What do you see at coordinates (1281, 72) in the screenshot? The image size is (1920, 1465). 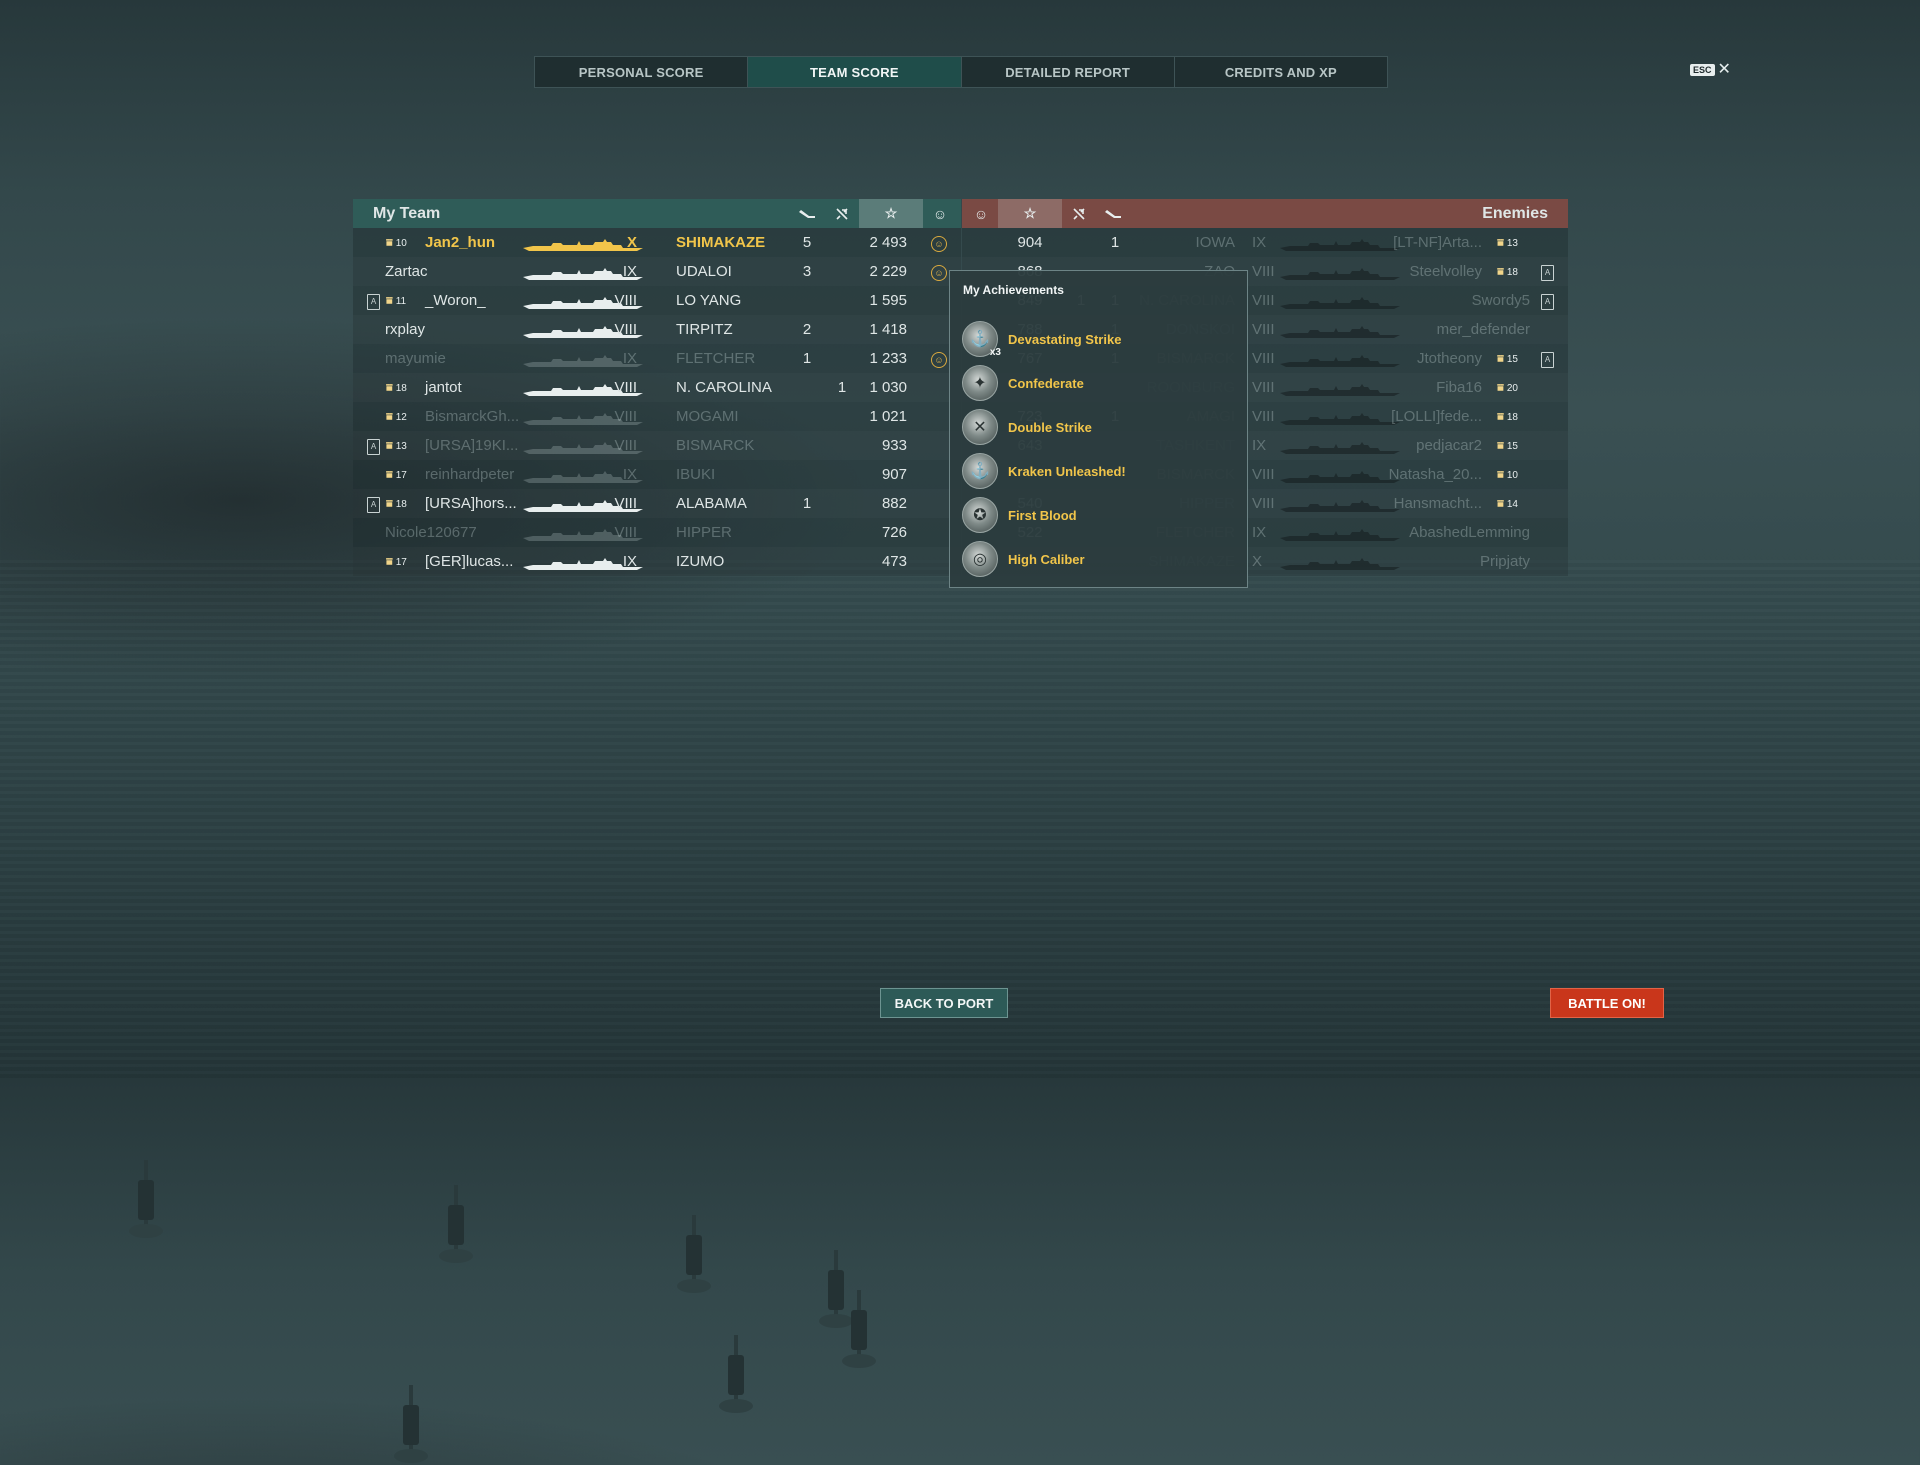 I see `tab-credits-and-xp: CREDITS AND XP` at bounding box center [1281, 72].